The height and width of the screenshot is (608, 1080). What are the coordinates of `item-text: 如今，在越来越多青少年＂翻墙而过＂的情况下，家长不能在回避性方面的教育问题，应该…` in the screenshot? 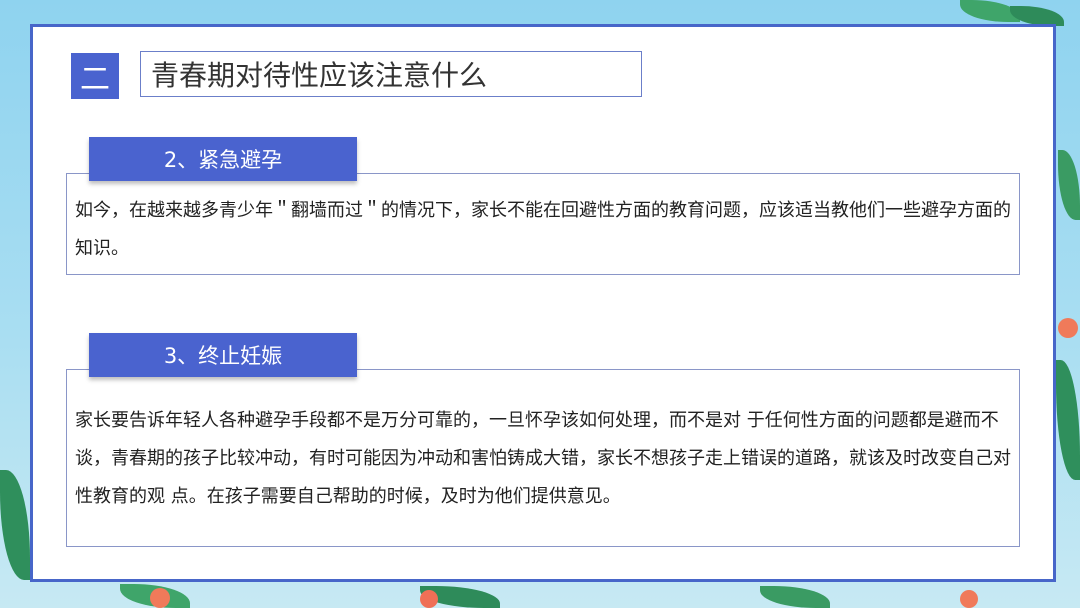 It's located at (543, 229).